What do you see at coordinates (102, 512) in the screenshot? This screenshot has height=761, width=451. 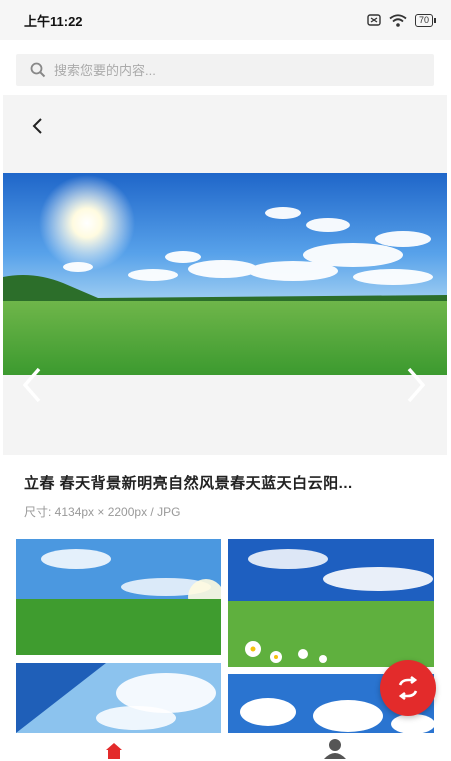 I see `image-size-info: 尺寸: 4134px × 2200px / JPG` at bounding box center [102, 512].